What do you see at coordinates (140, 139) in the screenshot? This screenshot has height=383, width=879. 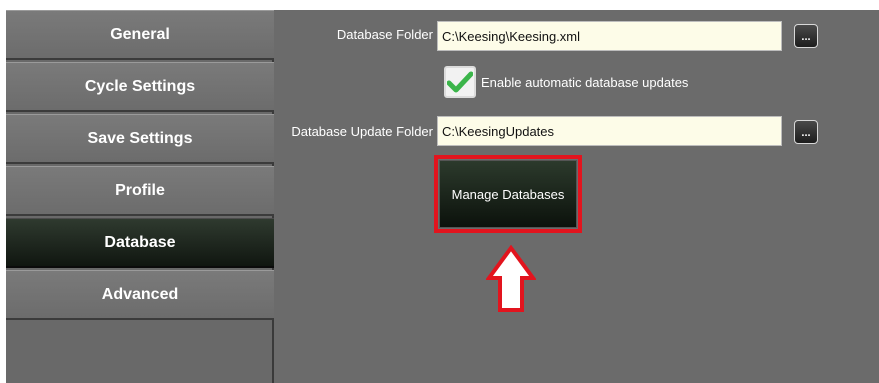 I see `sidebar-item-save-settings: Save Settings` at bounding box center [140, 139].